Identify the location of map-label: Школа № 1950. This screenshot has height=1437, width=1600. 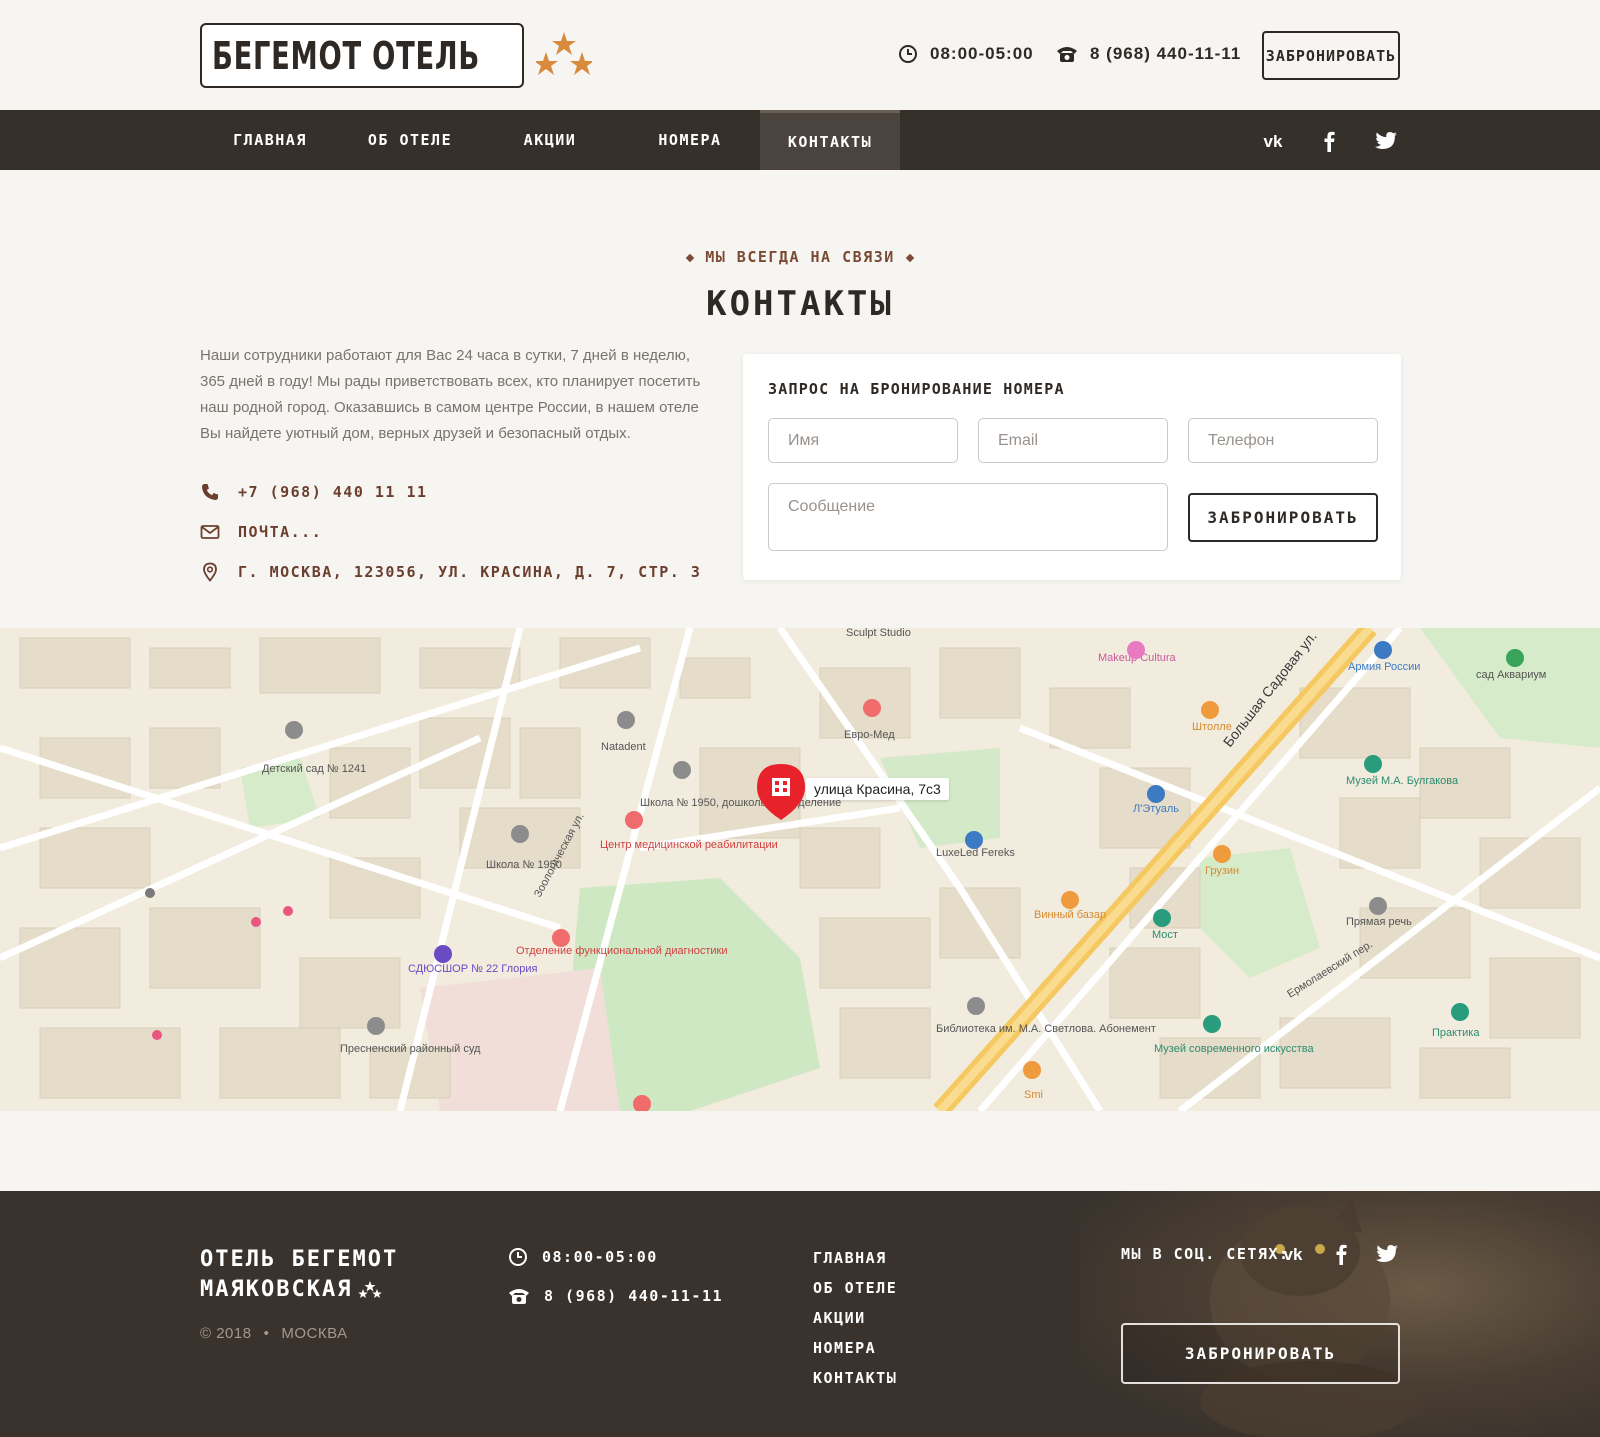
(524, 865).